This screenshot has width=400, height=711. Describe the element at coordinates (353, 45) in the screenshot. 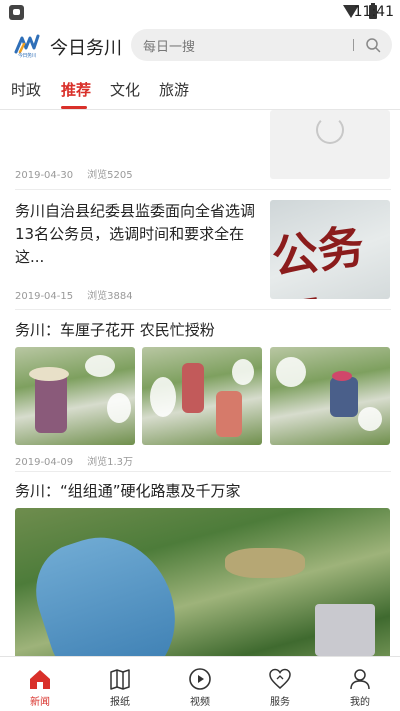

I see `search-divider` at that location.